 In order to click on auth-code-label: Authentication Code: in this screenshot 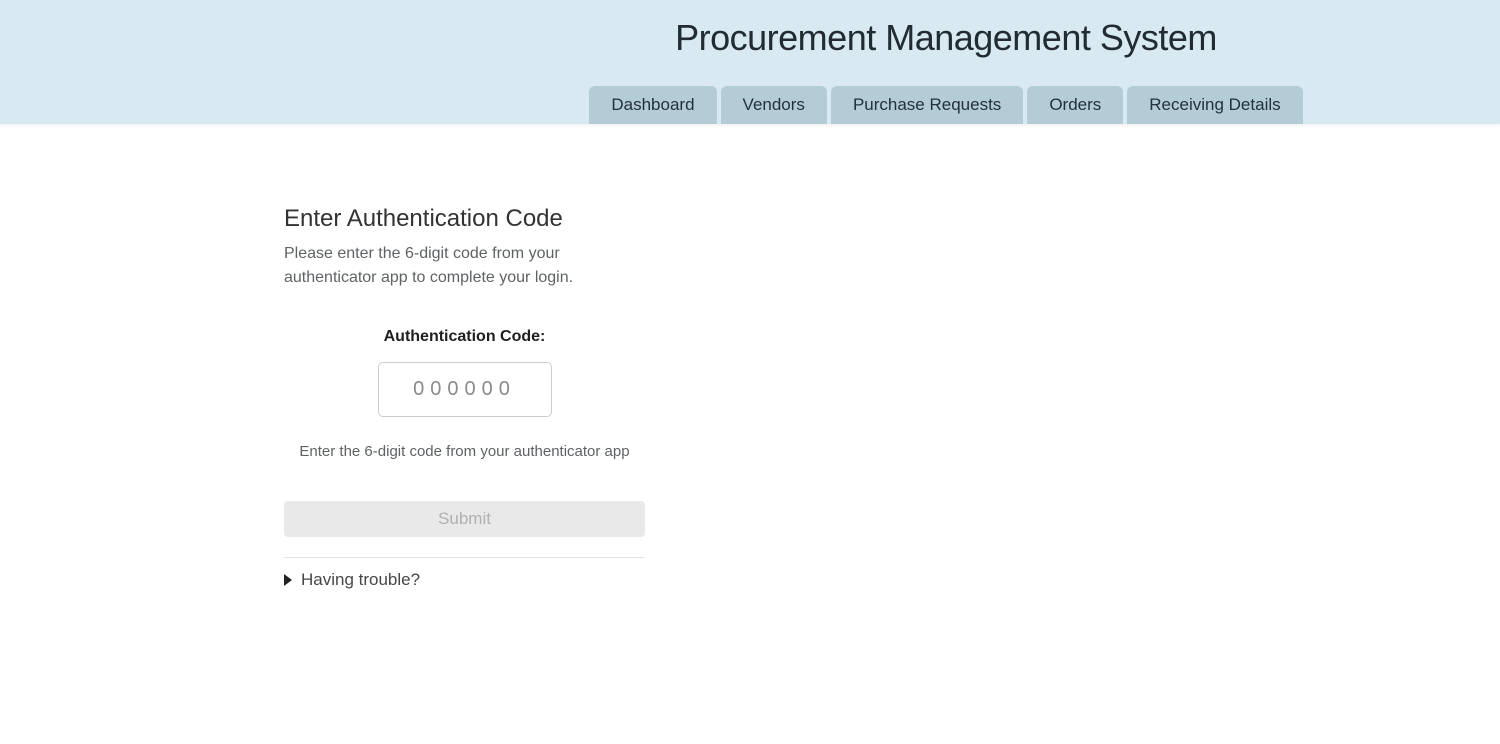, I will do `click(464, 336)`.